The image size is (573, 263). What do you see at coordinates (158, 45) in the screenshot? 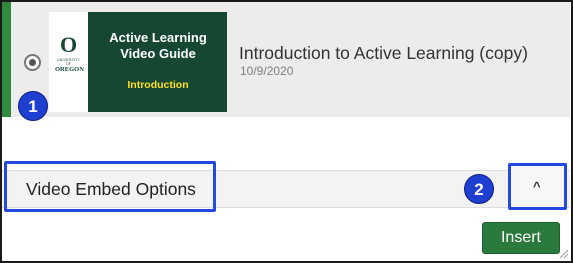
I see `thumbnail-title: Active Learning Video Guide` at bounding box center [158, 45].